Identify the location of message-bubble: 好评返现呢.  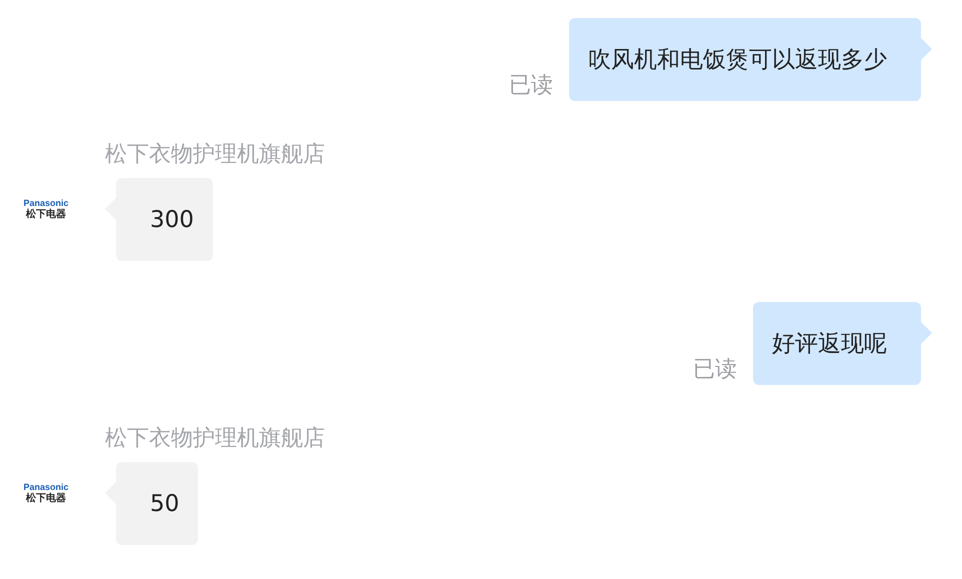
(837, 343).